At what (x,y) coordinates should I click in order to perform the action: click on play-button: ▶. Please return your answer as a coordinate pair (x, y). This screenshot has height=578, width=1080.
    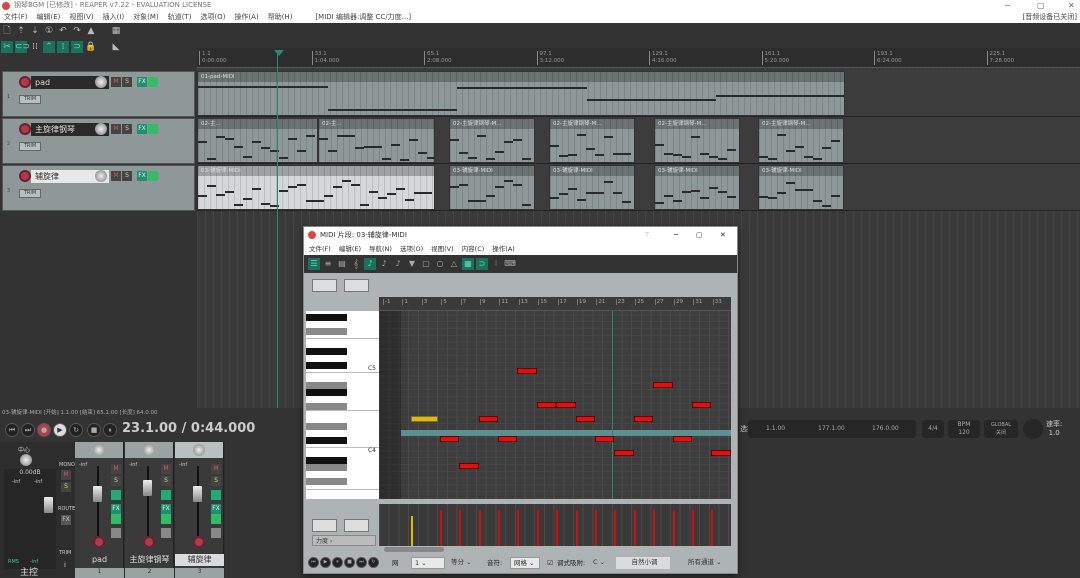
    Looking at the image, I should click on (60, 430).